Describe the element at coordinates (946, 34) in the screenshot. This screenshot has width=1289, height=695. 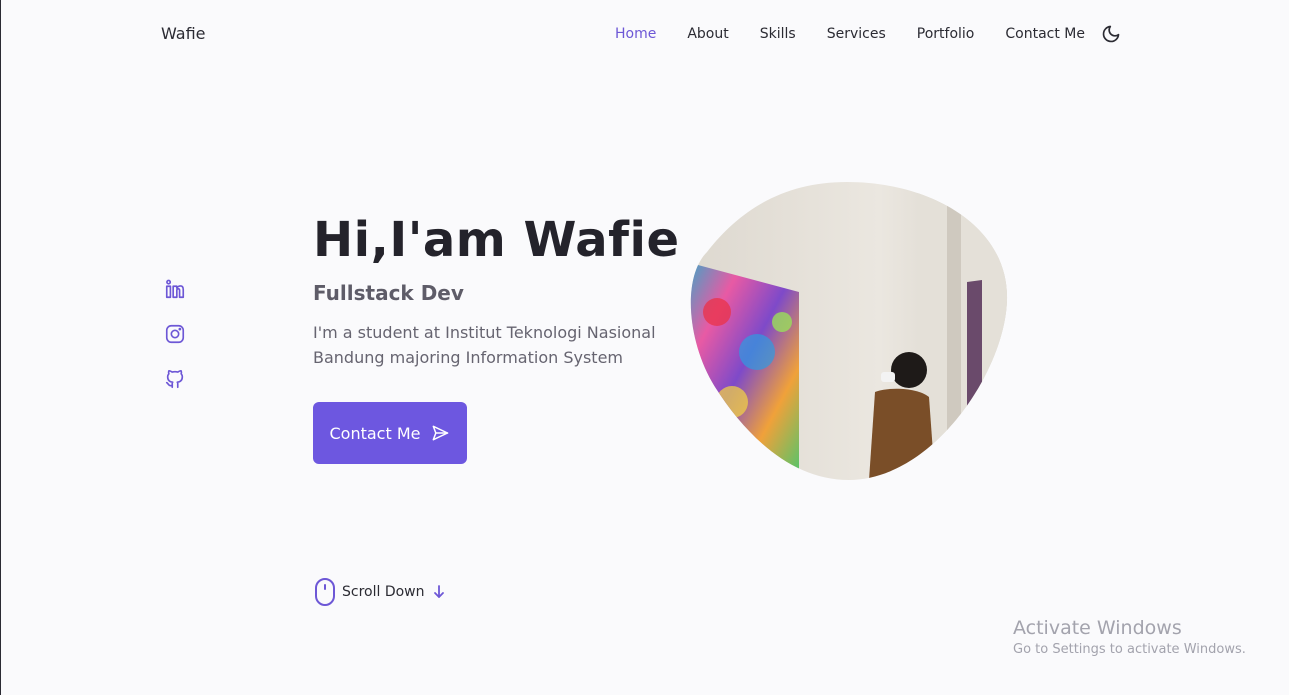
I see `nav-portfolio: Portfolio` at that location.